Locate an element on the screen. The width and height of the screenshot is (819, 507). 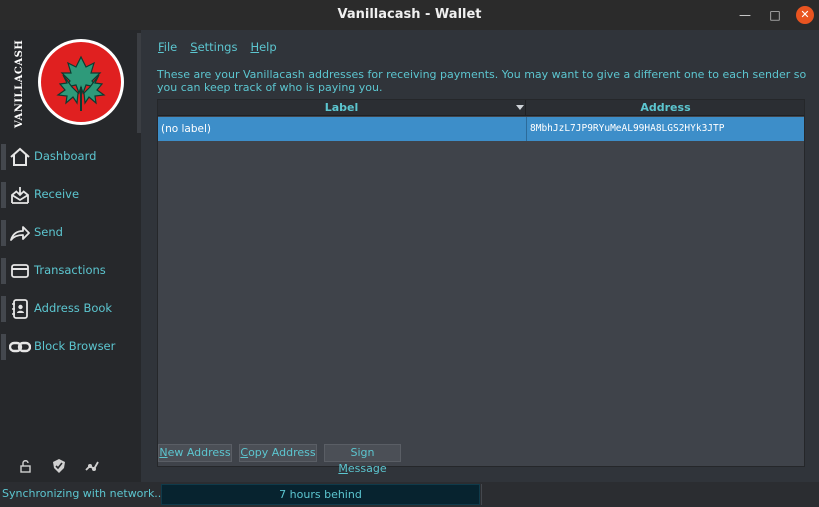
sidebar-item-transactions: Transactions is located at coordinates (70, 271).